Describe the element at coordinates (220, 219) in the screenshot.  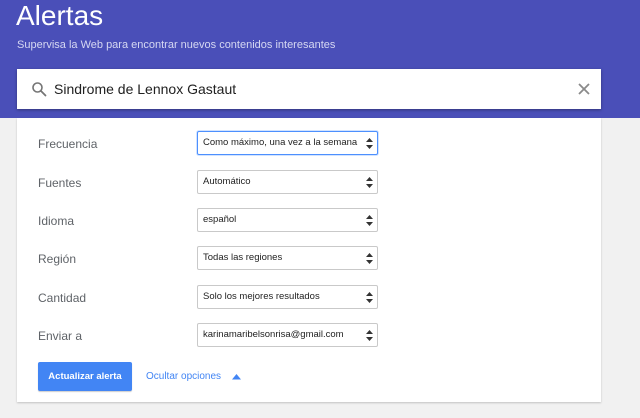
I see `select-value: español` at that location.